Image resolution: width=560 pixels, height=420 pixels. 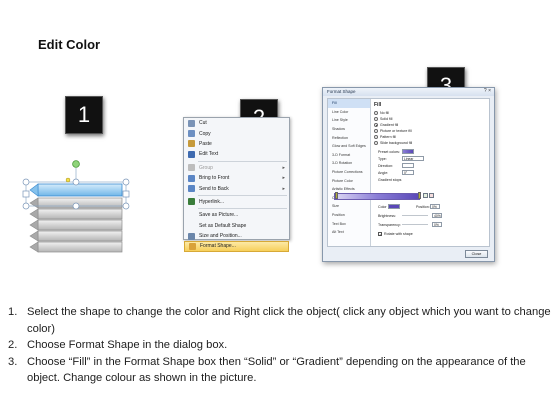 What do you see at coordinates (349, 146) in the screenshot?
I see `category-glow-and-soft-edges: Glow and Soft Edges` at bounding box center [349, 146].